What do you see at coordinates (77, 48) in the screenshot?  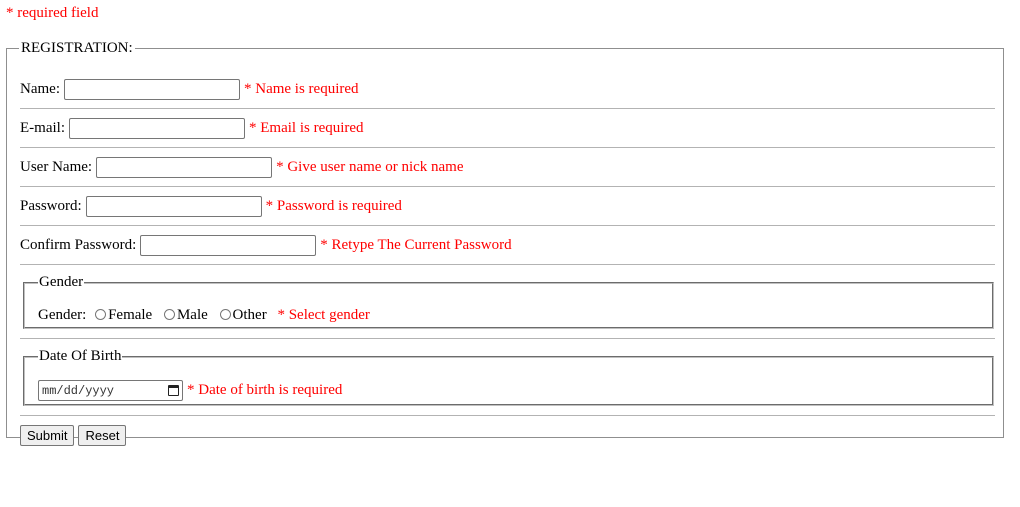 I see `registration-legend: REGISTRATION:` at bounding box center [77, 48].